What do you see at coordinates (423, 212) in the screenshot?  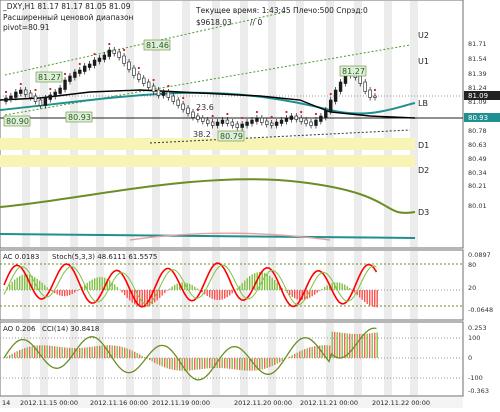 I see `level-label-d3: D3` at bounding box center [423, 212].